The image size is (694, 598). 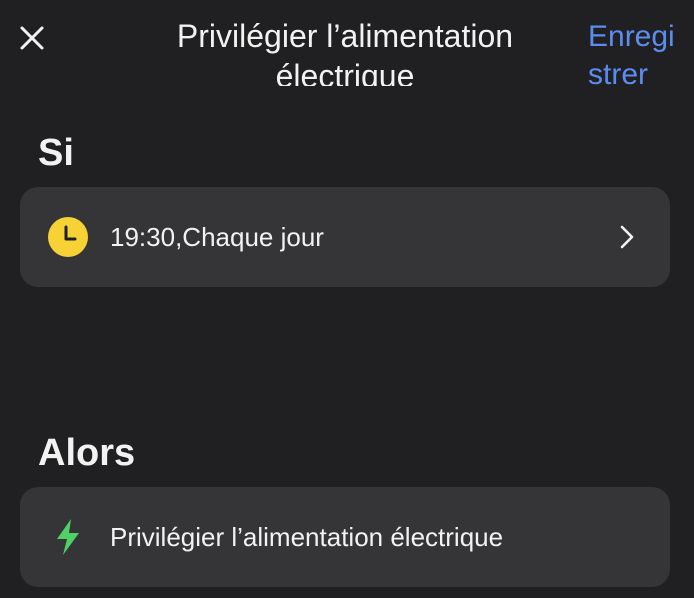 I want to click on close-button, so click(x=32, y=38).